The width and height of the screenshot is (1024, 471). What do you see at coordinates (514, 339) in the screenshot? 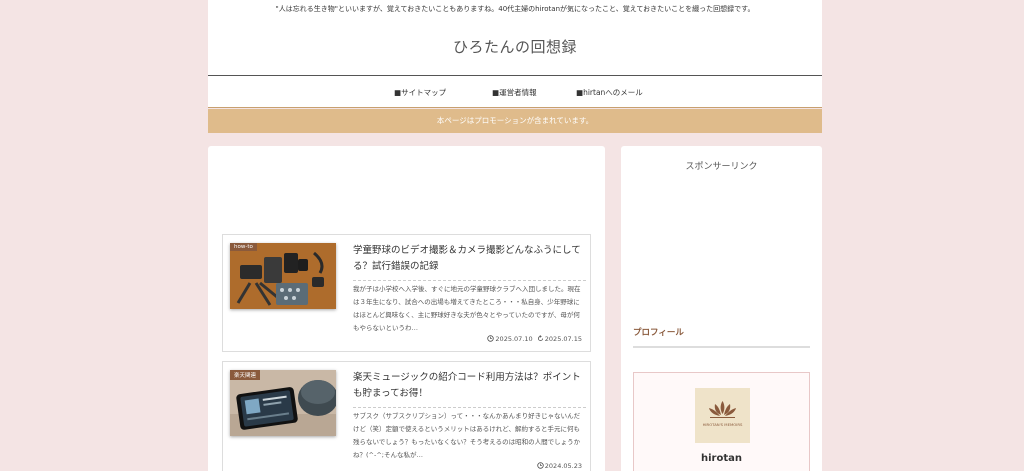
I see `published-date: 2025.07.10` at bounding box center [514, 339].